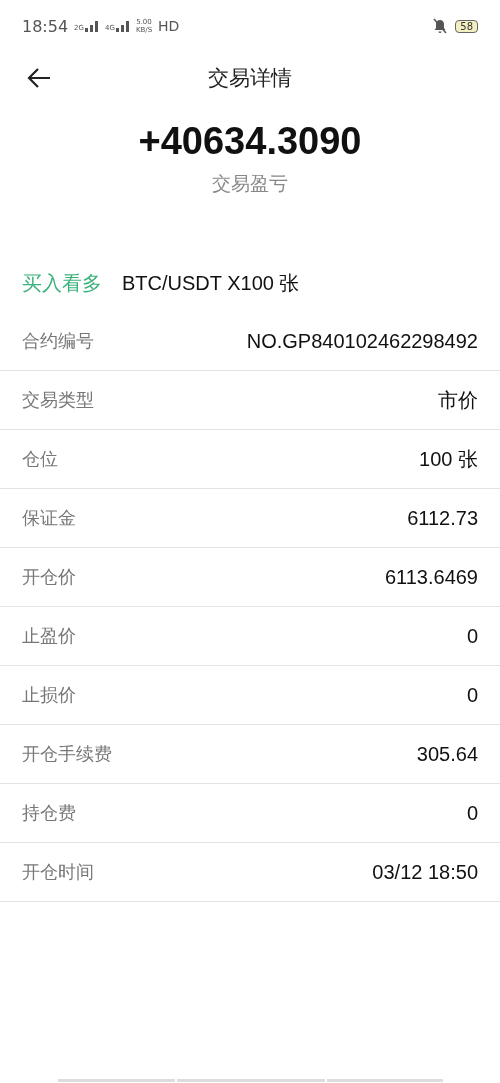 The height and width of the screenshot is (1083, 500). Describe the element at coordinates (458, 400) in the screenshot. I see `detail-value: 市价` at that location.